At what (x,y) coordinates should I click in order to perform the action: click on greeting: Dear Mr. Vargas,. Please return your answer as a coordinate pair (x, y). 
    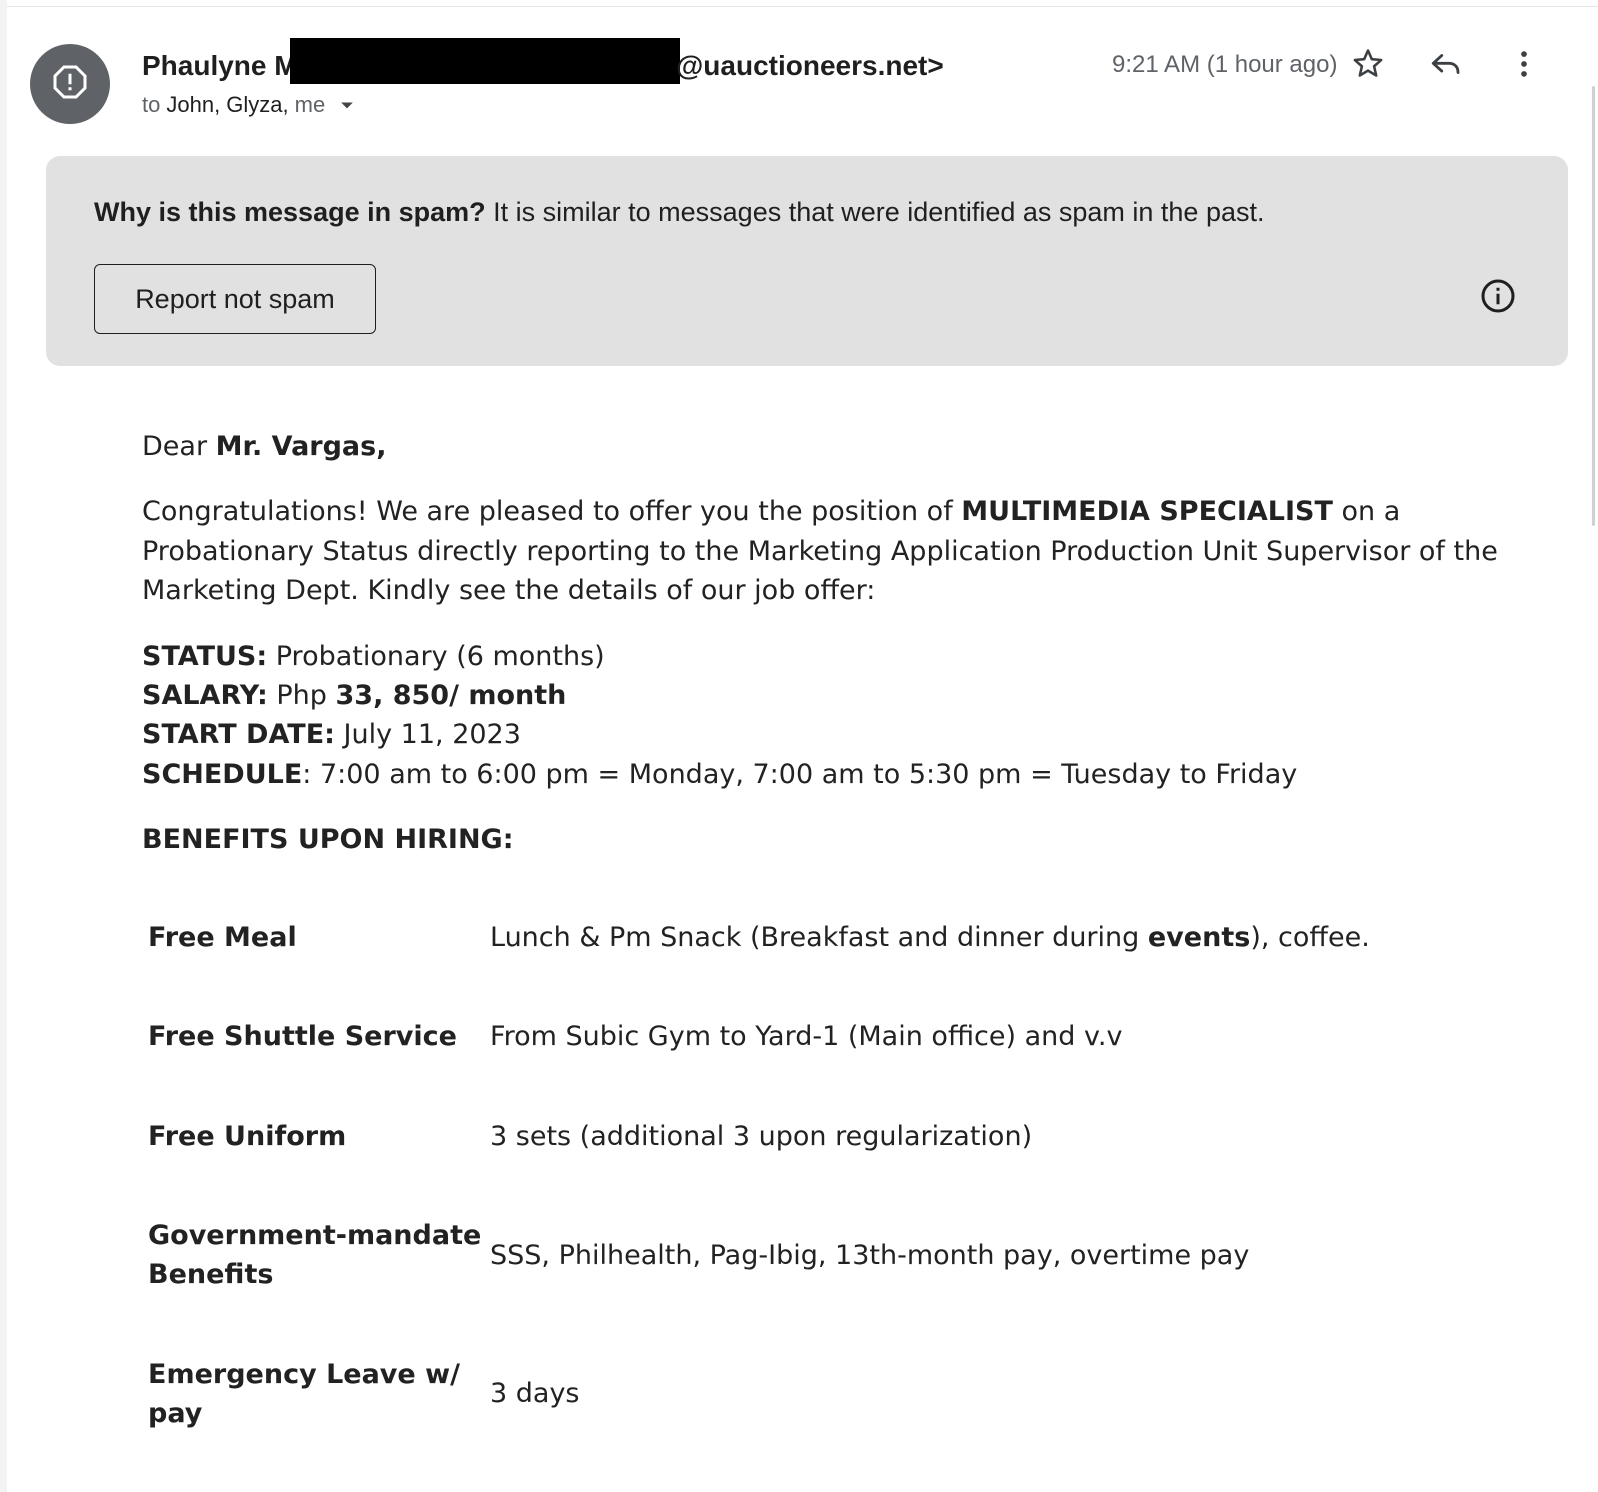
    Looking at the image, I should click on (264, 447).